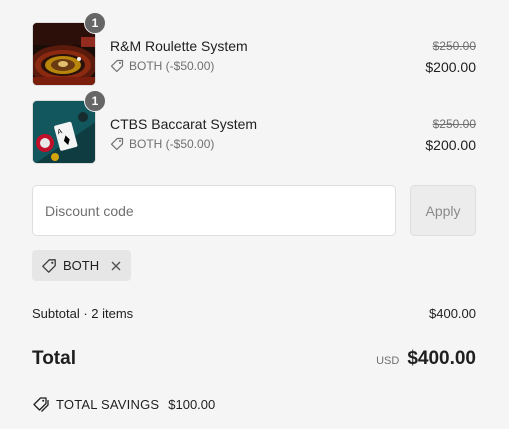  I want to click on discount-form: Apply, so click(254, 210).